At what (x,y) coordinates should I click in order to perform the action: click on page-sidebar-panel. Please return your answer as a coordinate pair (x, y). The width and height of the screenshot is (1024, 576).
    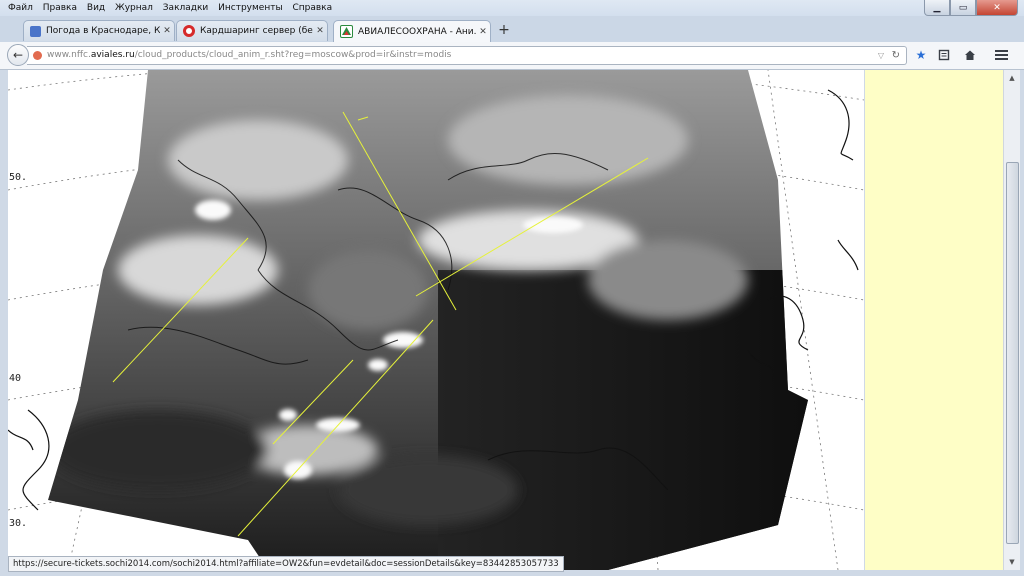
    Looking at the image, I should click on (934, 320).